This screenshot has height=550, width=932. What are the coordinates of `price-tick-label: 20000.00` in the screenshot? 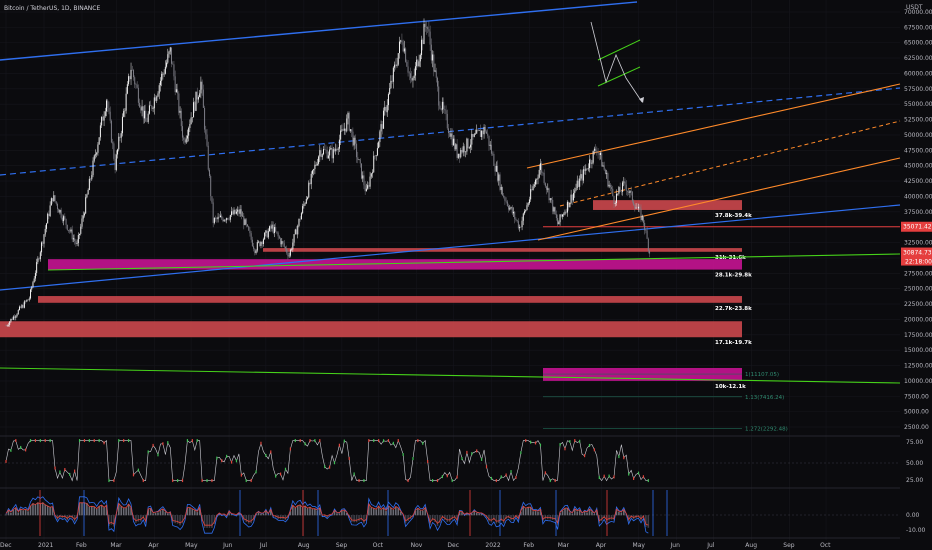 It's located at (918, 319).